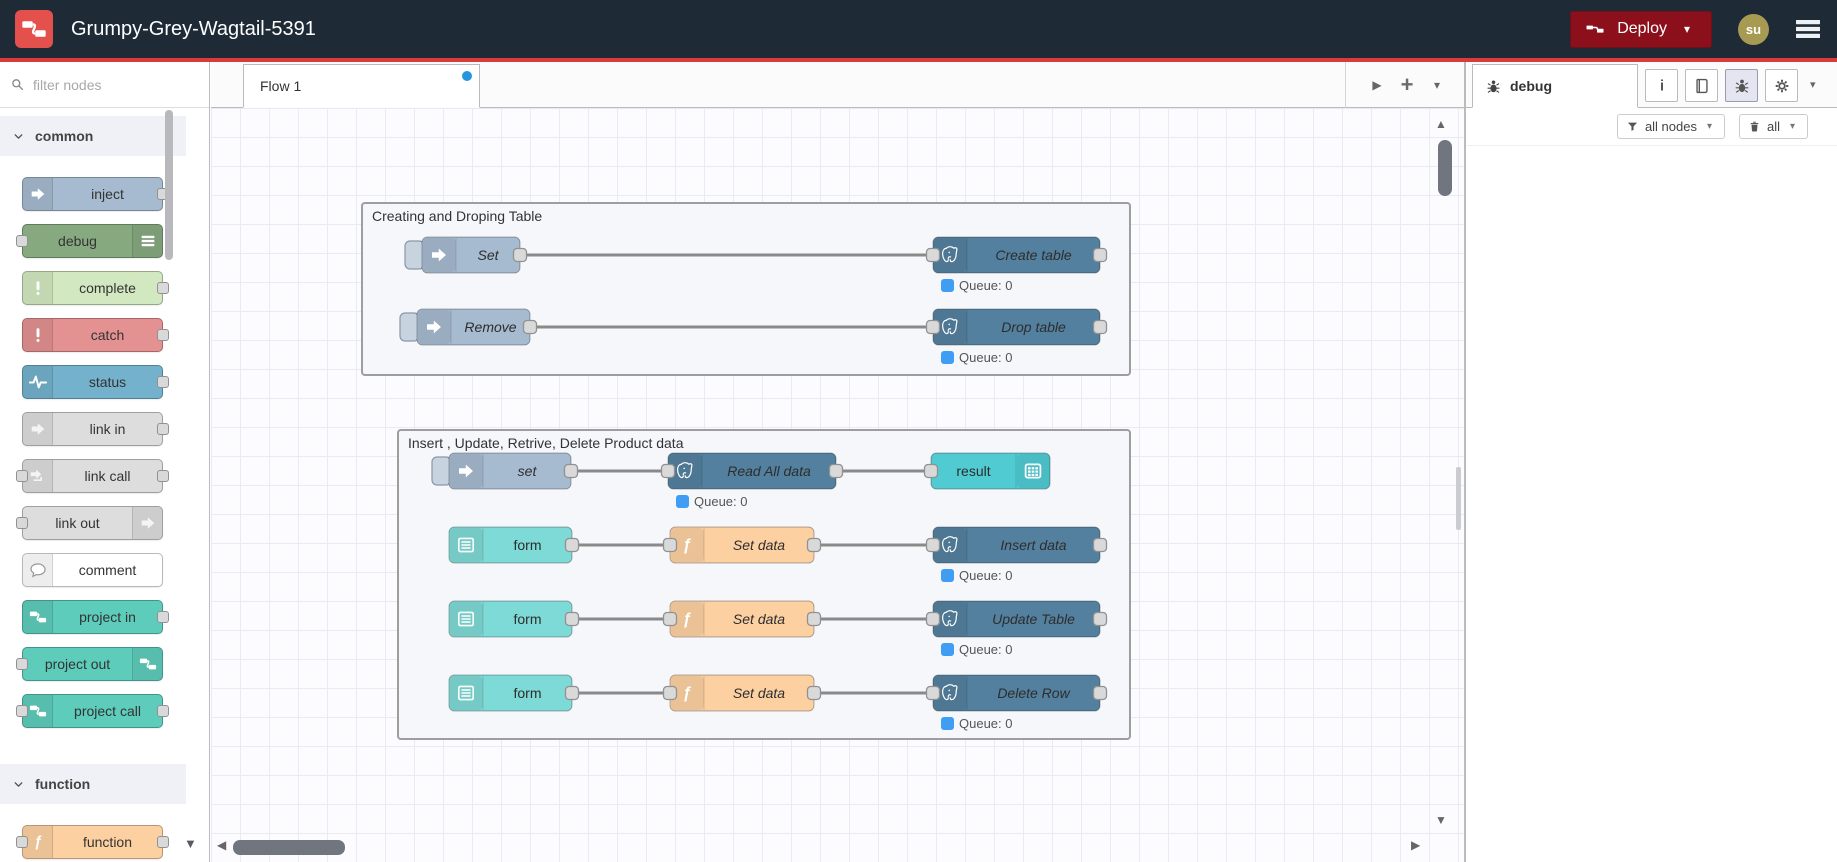 This screenshot has width=1837, height=862. I want to click on palette-node-project-in: project in, so click(95, 617).